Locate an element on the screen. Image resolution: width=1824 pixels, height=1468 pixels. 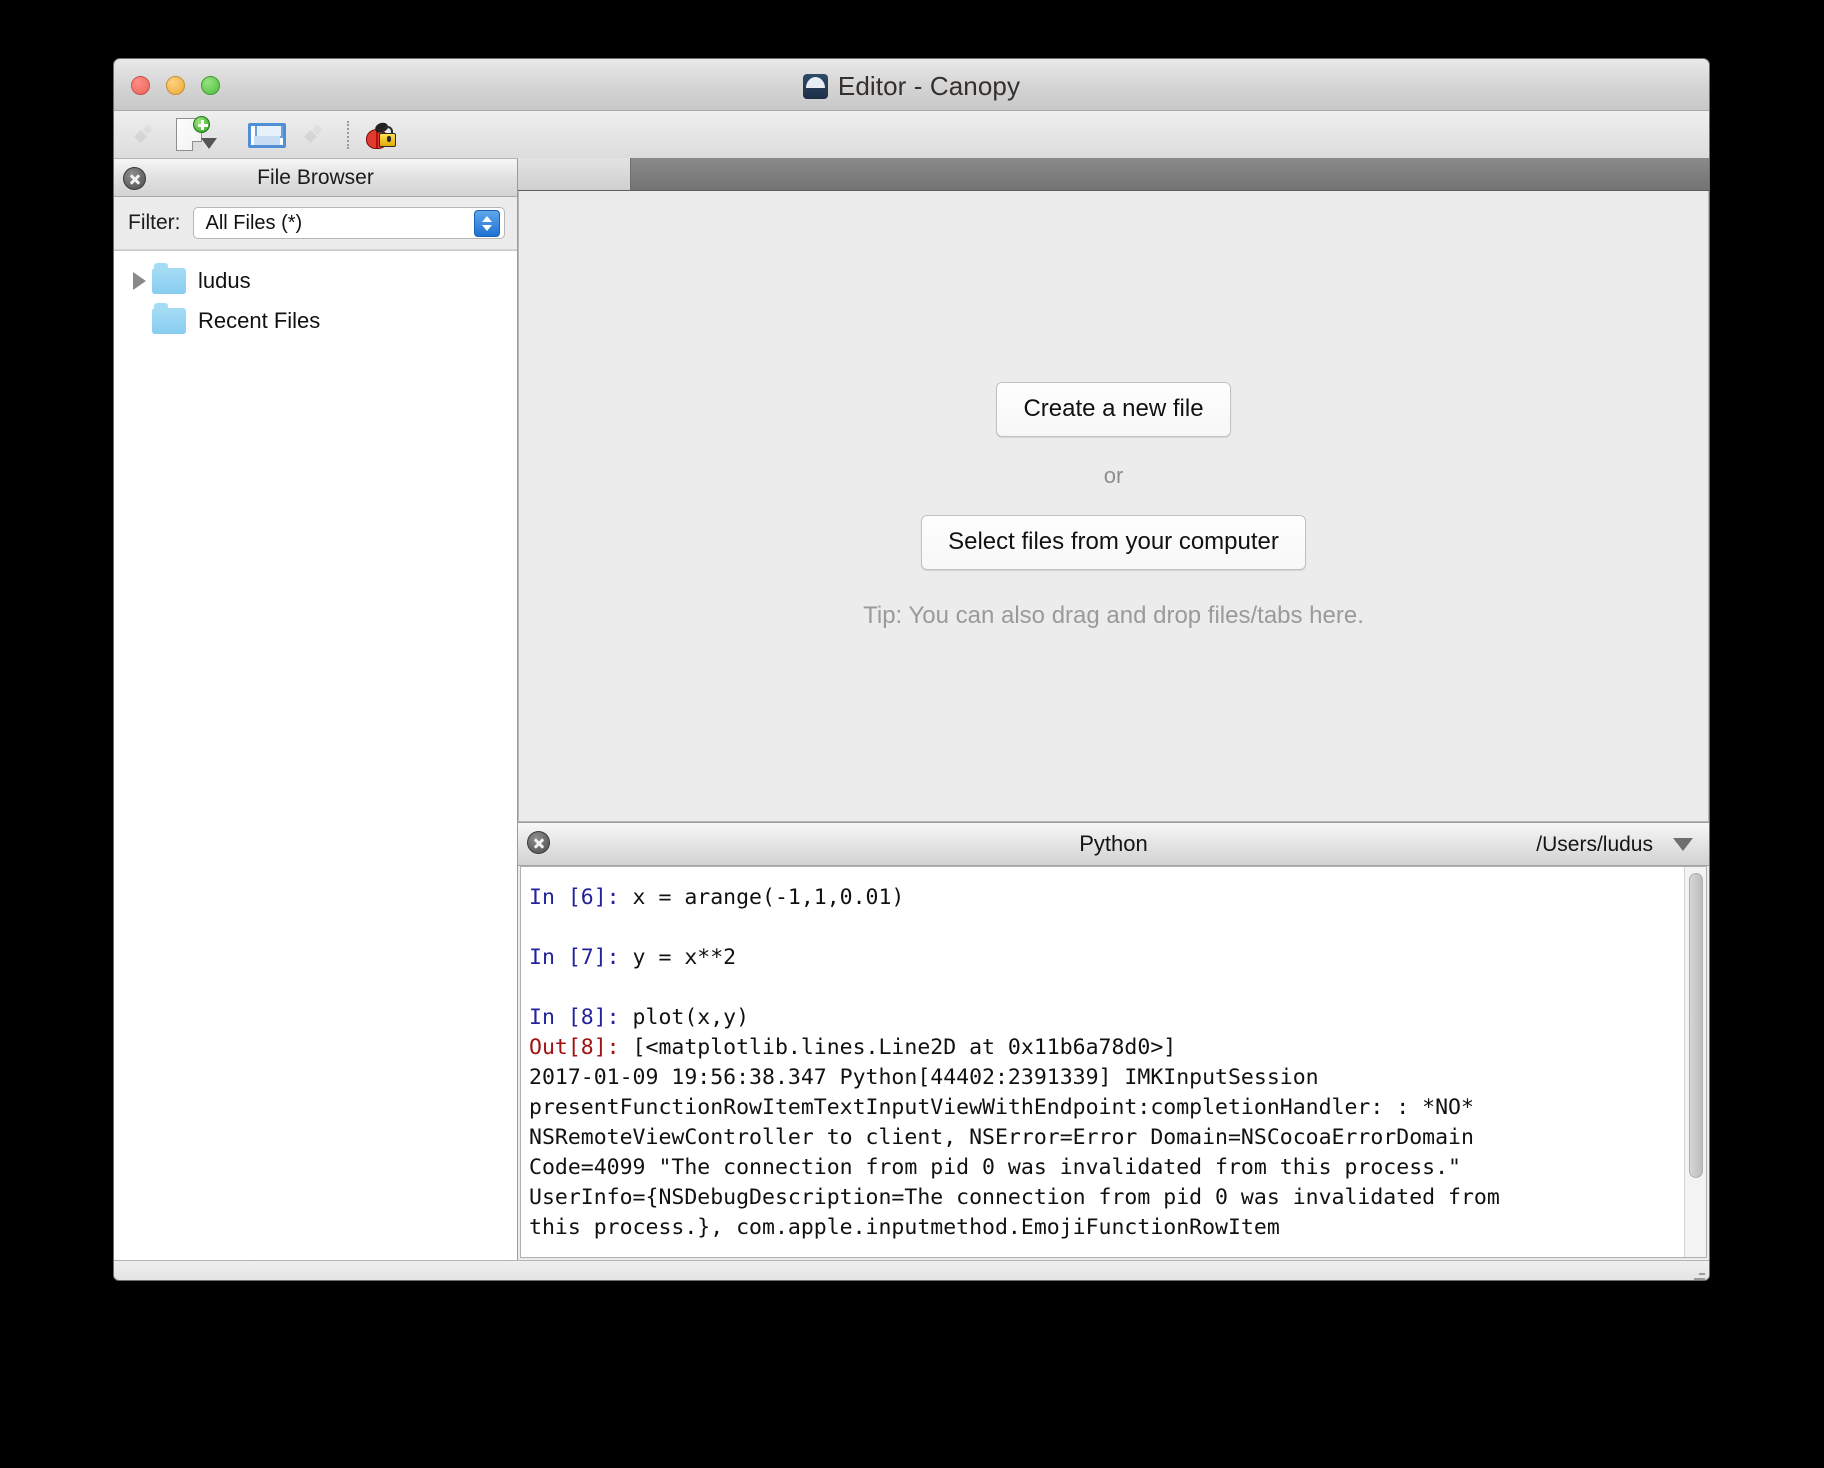
console-code: y = x**2 is located at coordinates (678, 957).